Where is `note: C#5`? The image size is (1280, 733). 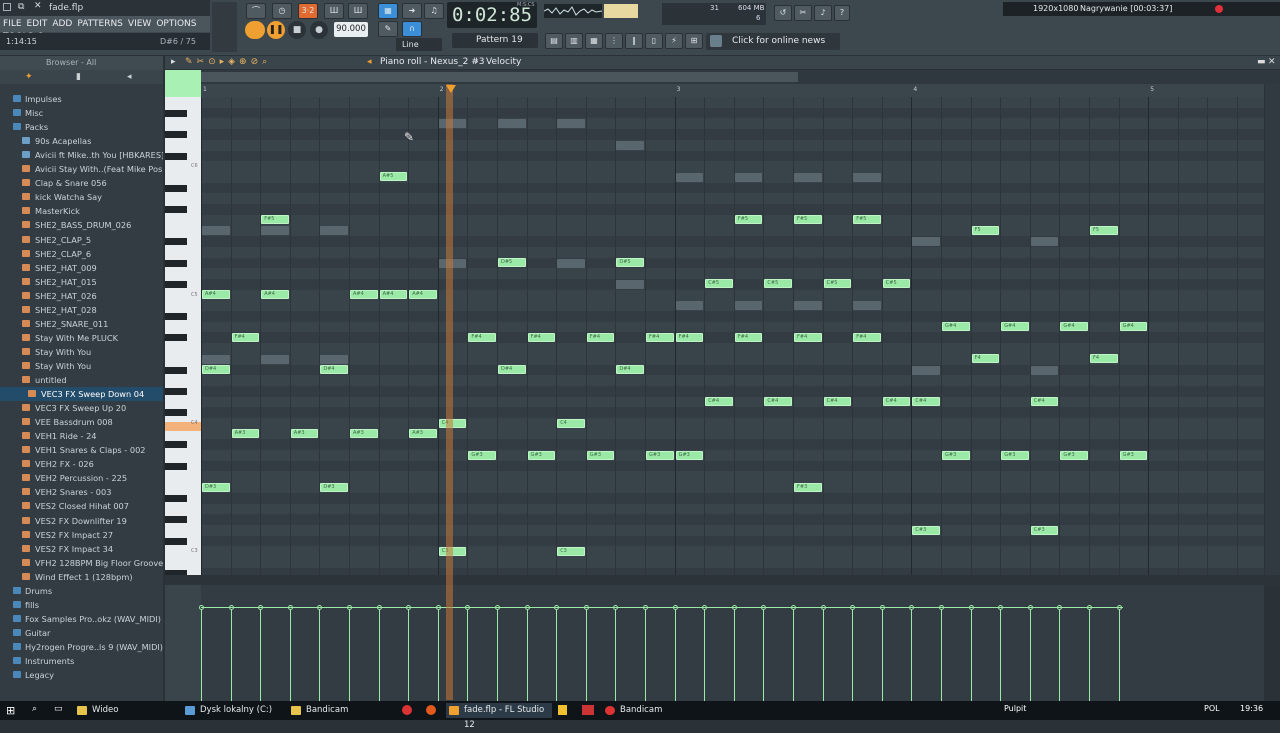
note: C#5 is located at coordinates (719, 284).